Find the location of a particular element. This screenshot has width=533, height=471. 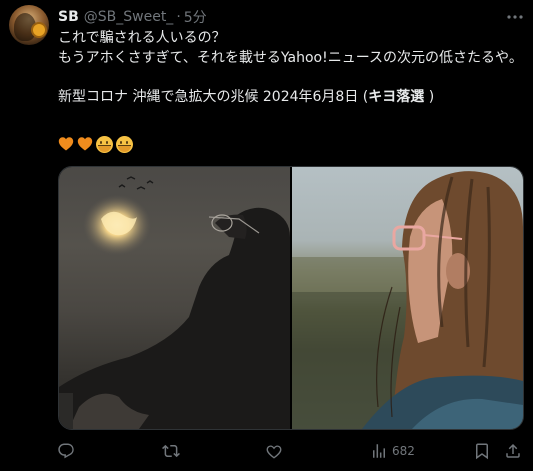

bookmark-icon is located at coordinates (482, 451).